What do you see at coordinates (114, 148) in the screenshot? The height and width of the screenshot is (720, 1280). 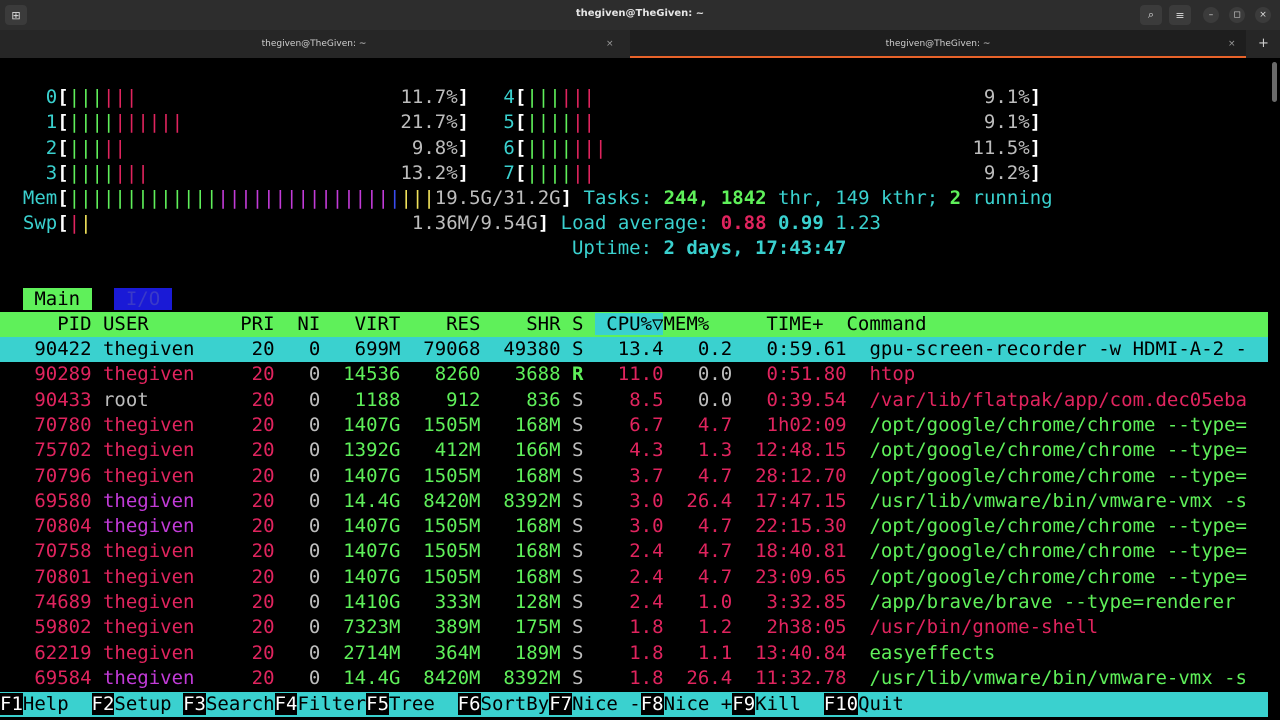 I see `cpu-bar-system: ||` at bounding box center [114, 148].